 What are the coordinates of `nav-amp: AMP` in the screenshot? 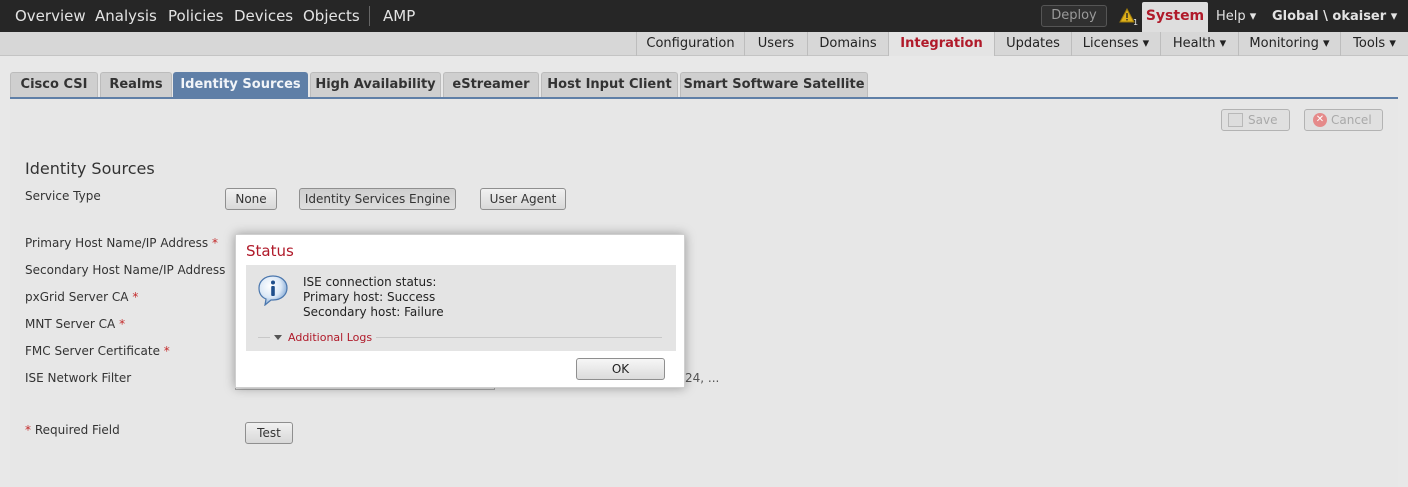 It's located at (399, 16).